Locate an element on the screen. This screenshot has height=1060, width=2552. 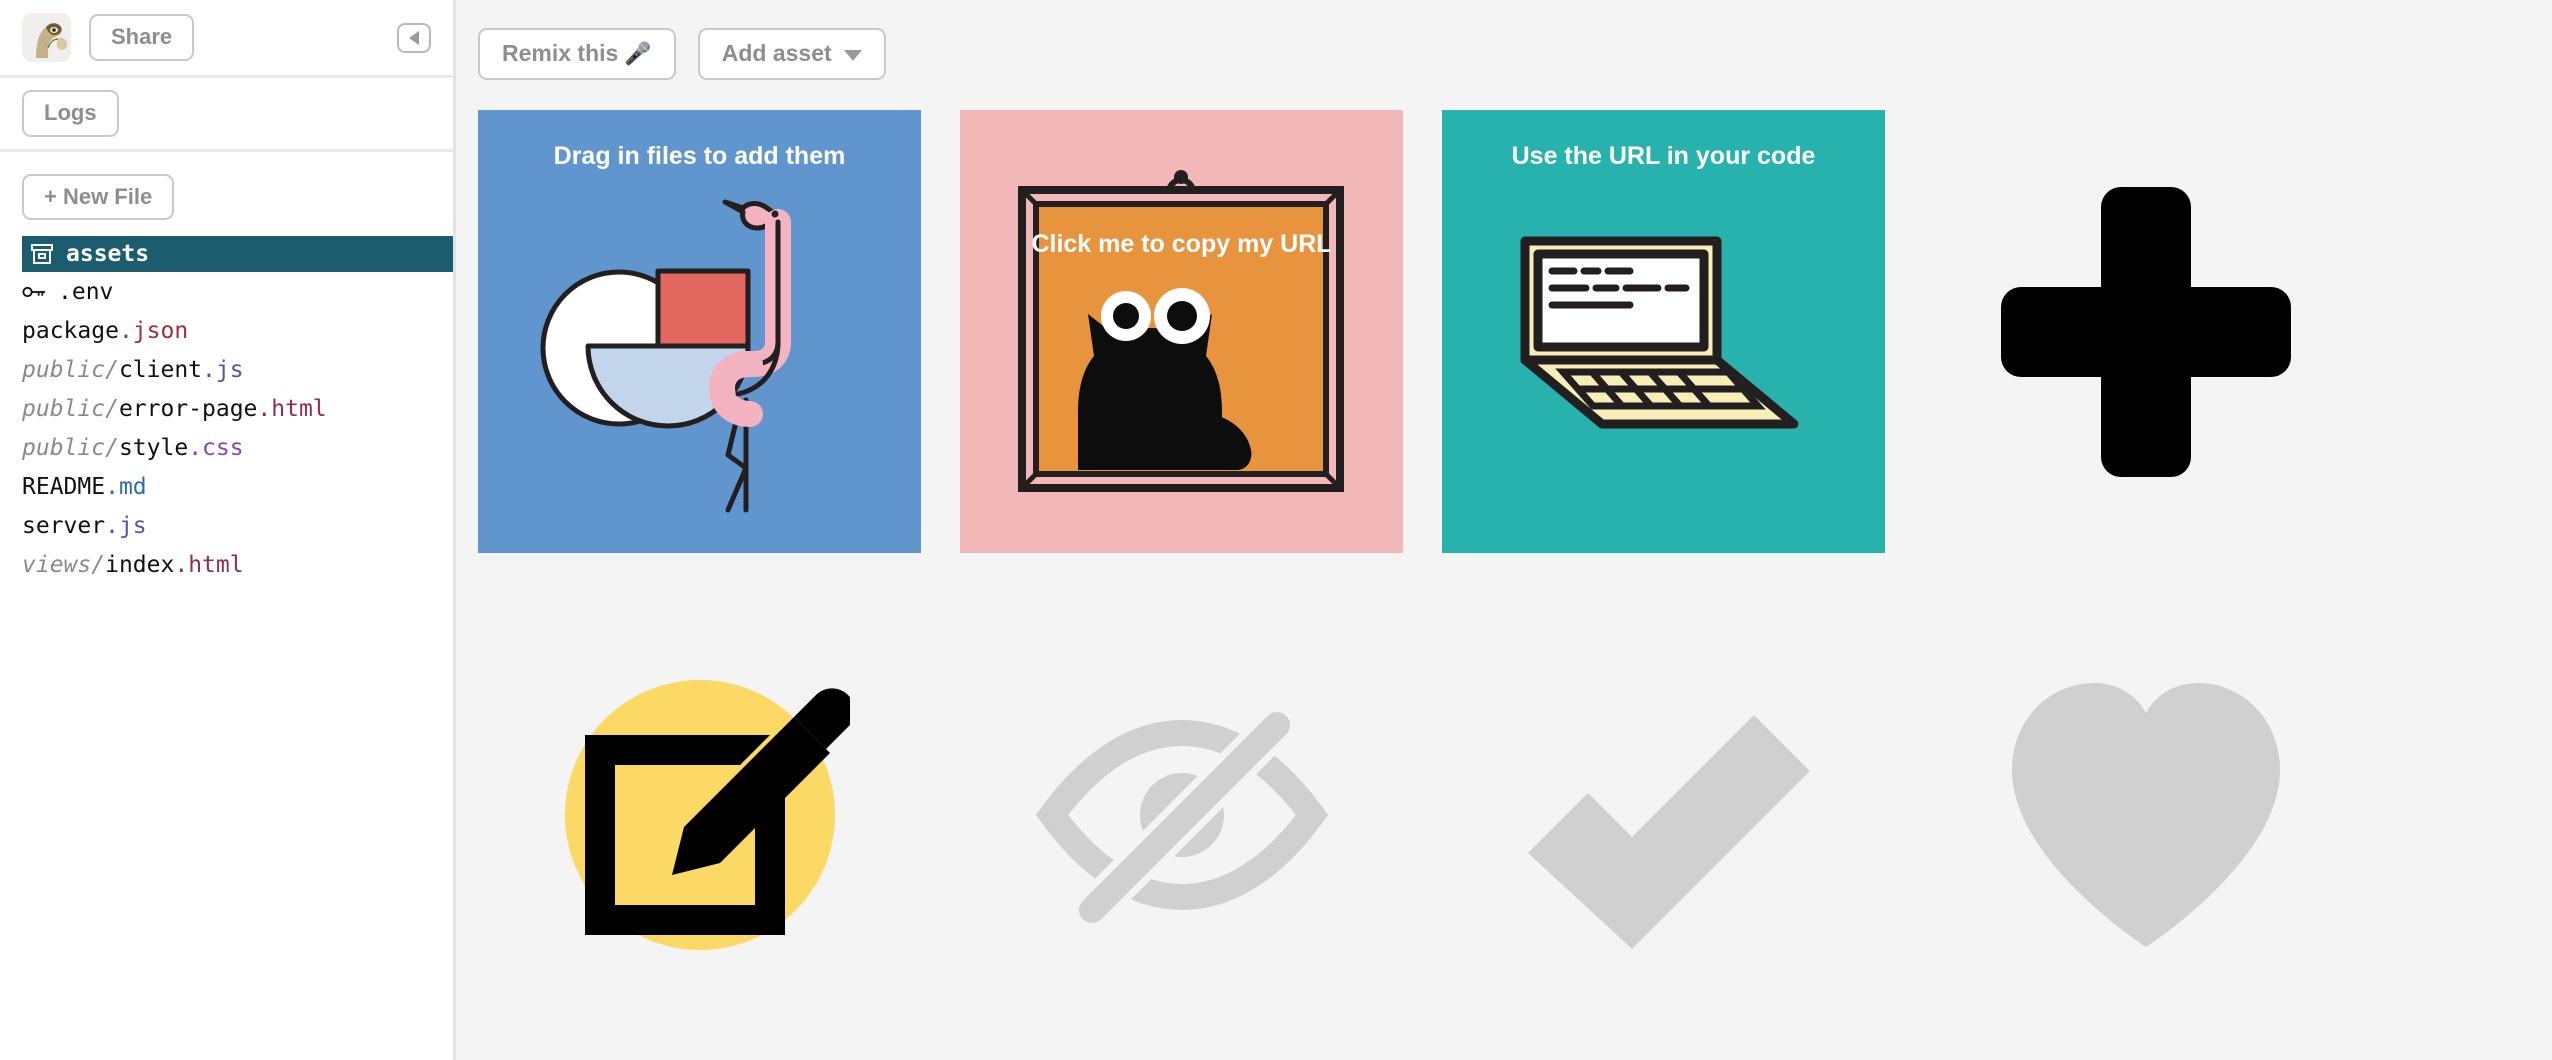
file-row: views/index .html is located at coordinates (226, 564).